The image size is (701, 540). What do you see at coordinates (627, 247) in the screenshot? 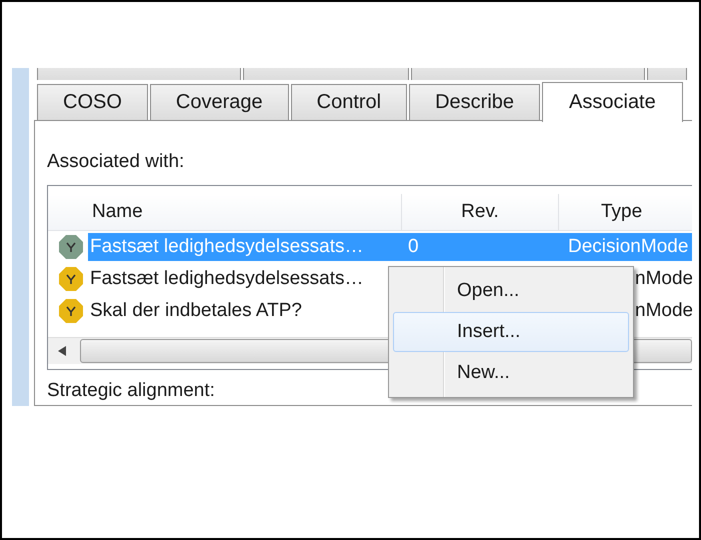
I see `type-cell-text: DecisionMode` at bounding box center [627, 247].